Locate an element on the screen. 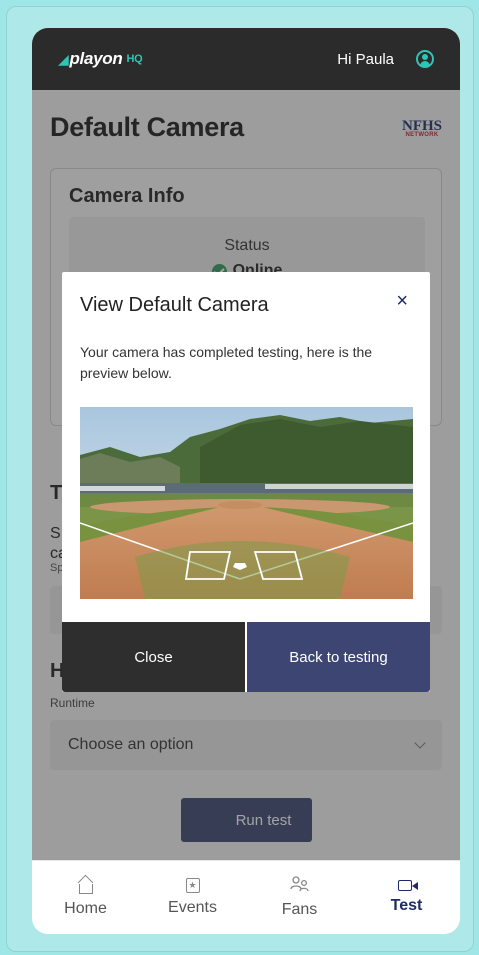 The width and height of the screenshot is (479, 955). greeting-text: Hi Paula is located at coordinates (365, 59).